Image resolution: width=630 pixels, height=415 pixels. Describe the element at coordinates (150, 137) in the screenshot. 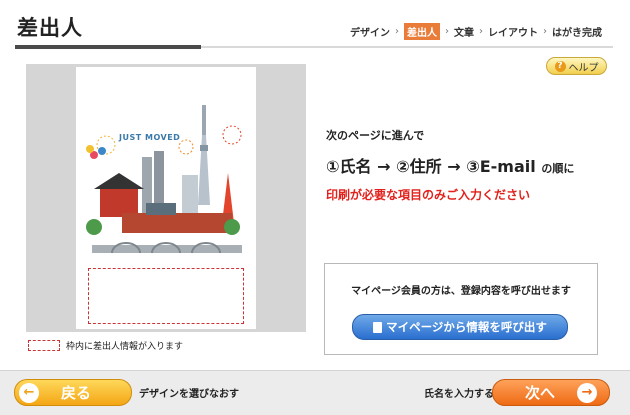

I see `illustration-caption: JUST MOVED` at that location.